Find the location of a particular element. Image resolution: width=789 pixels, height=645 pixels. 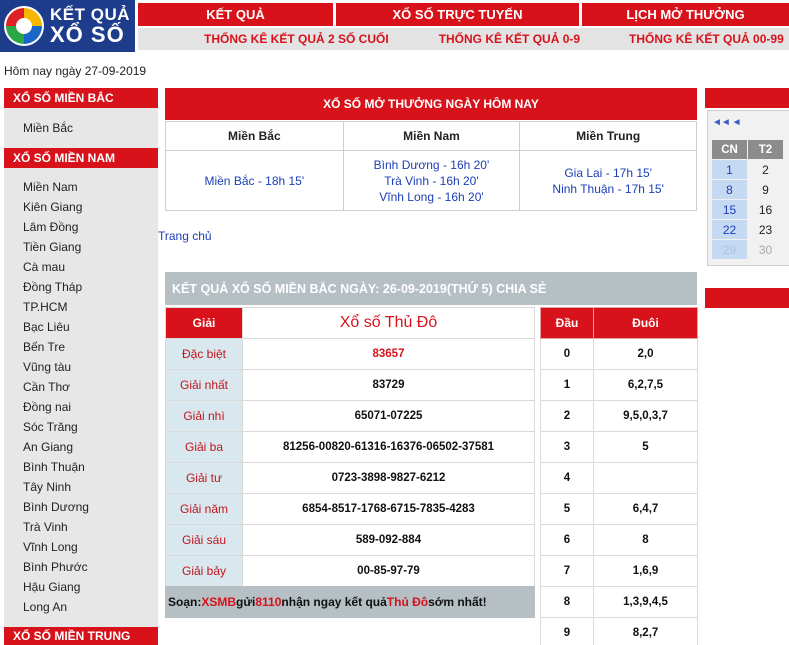

sidebar-item-dong-nai: Đồng nai is located at coordinates (81, 407).